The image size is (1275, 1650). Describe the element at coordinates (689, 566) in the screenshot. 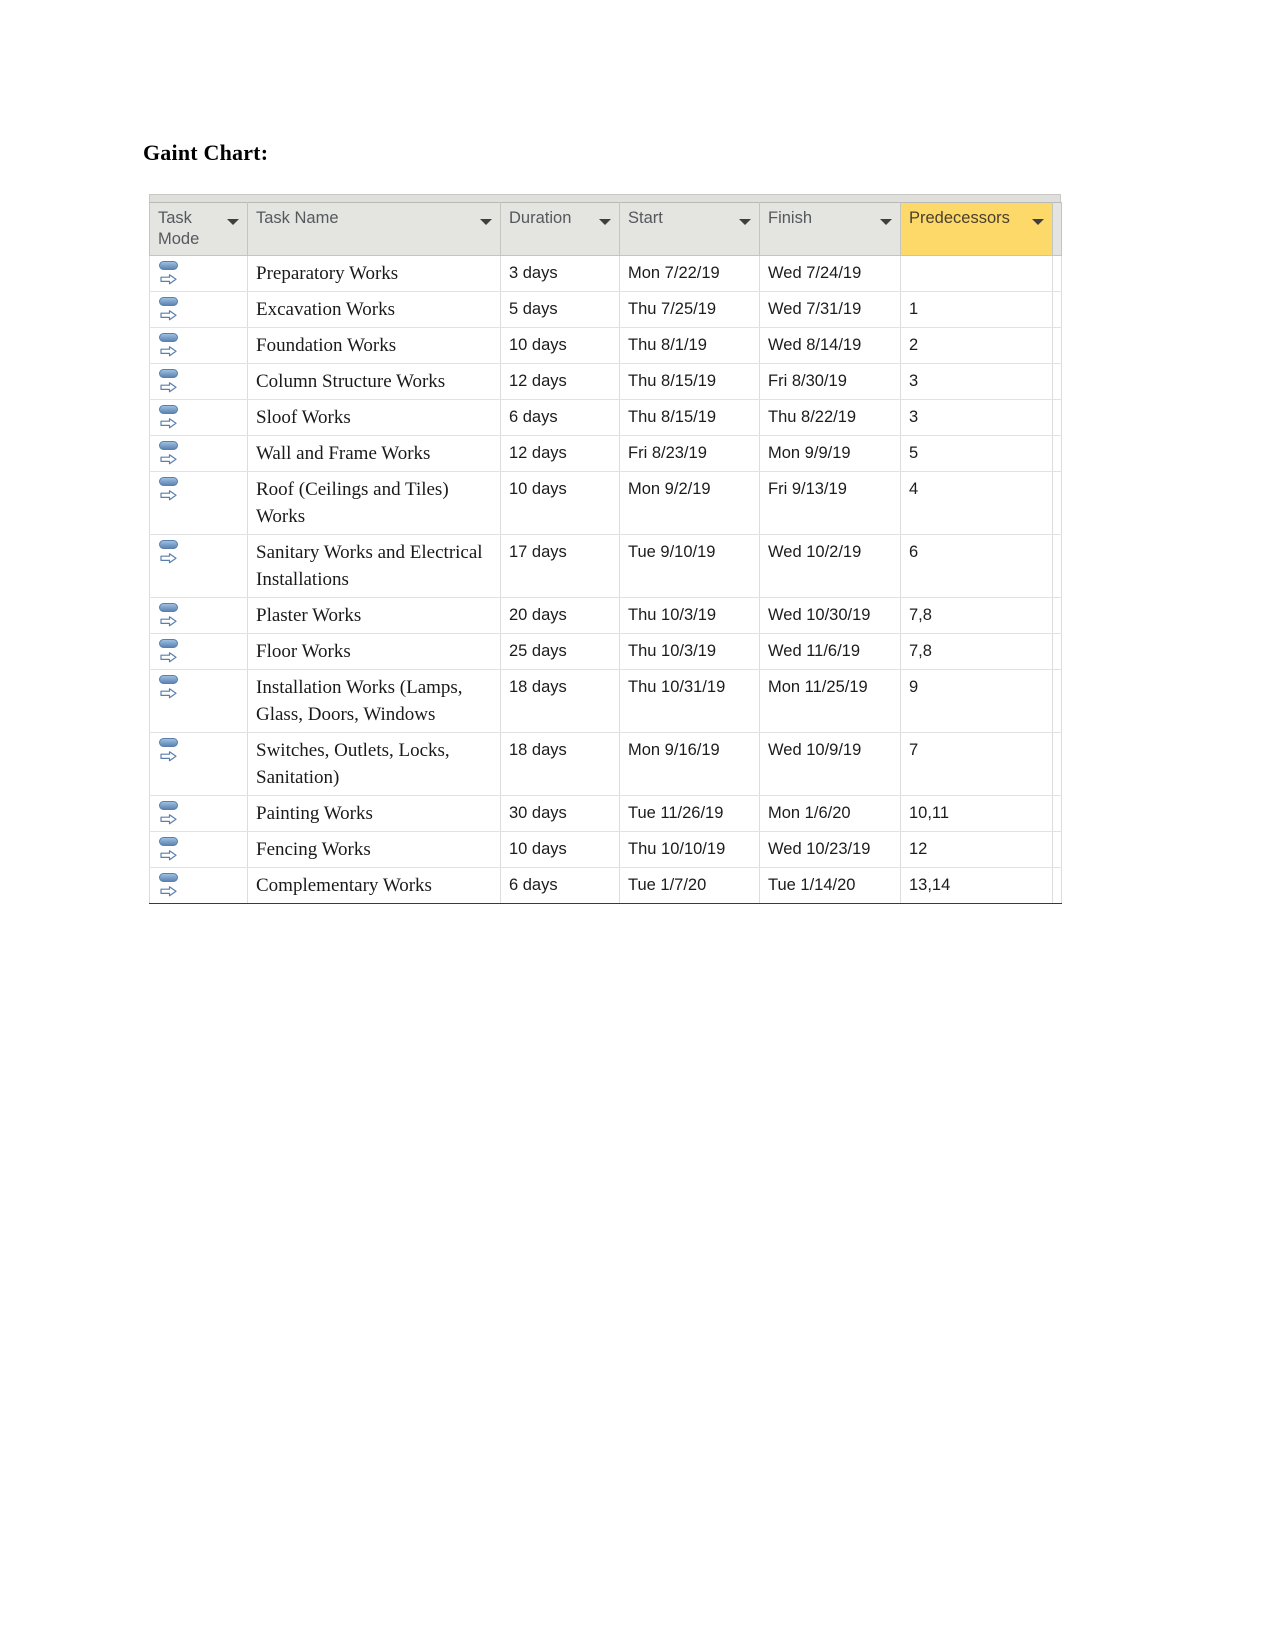

I see `cell-start: Tue 9/10/19` at that location.